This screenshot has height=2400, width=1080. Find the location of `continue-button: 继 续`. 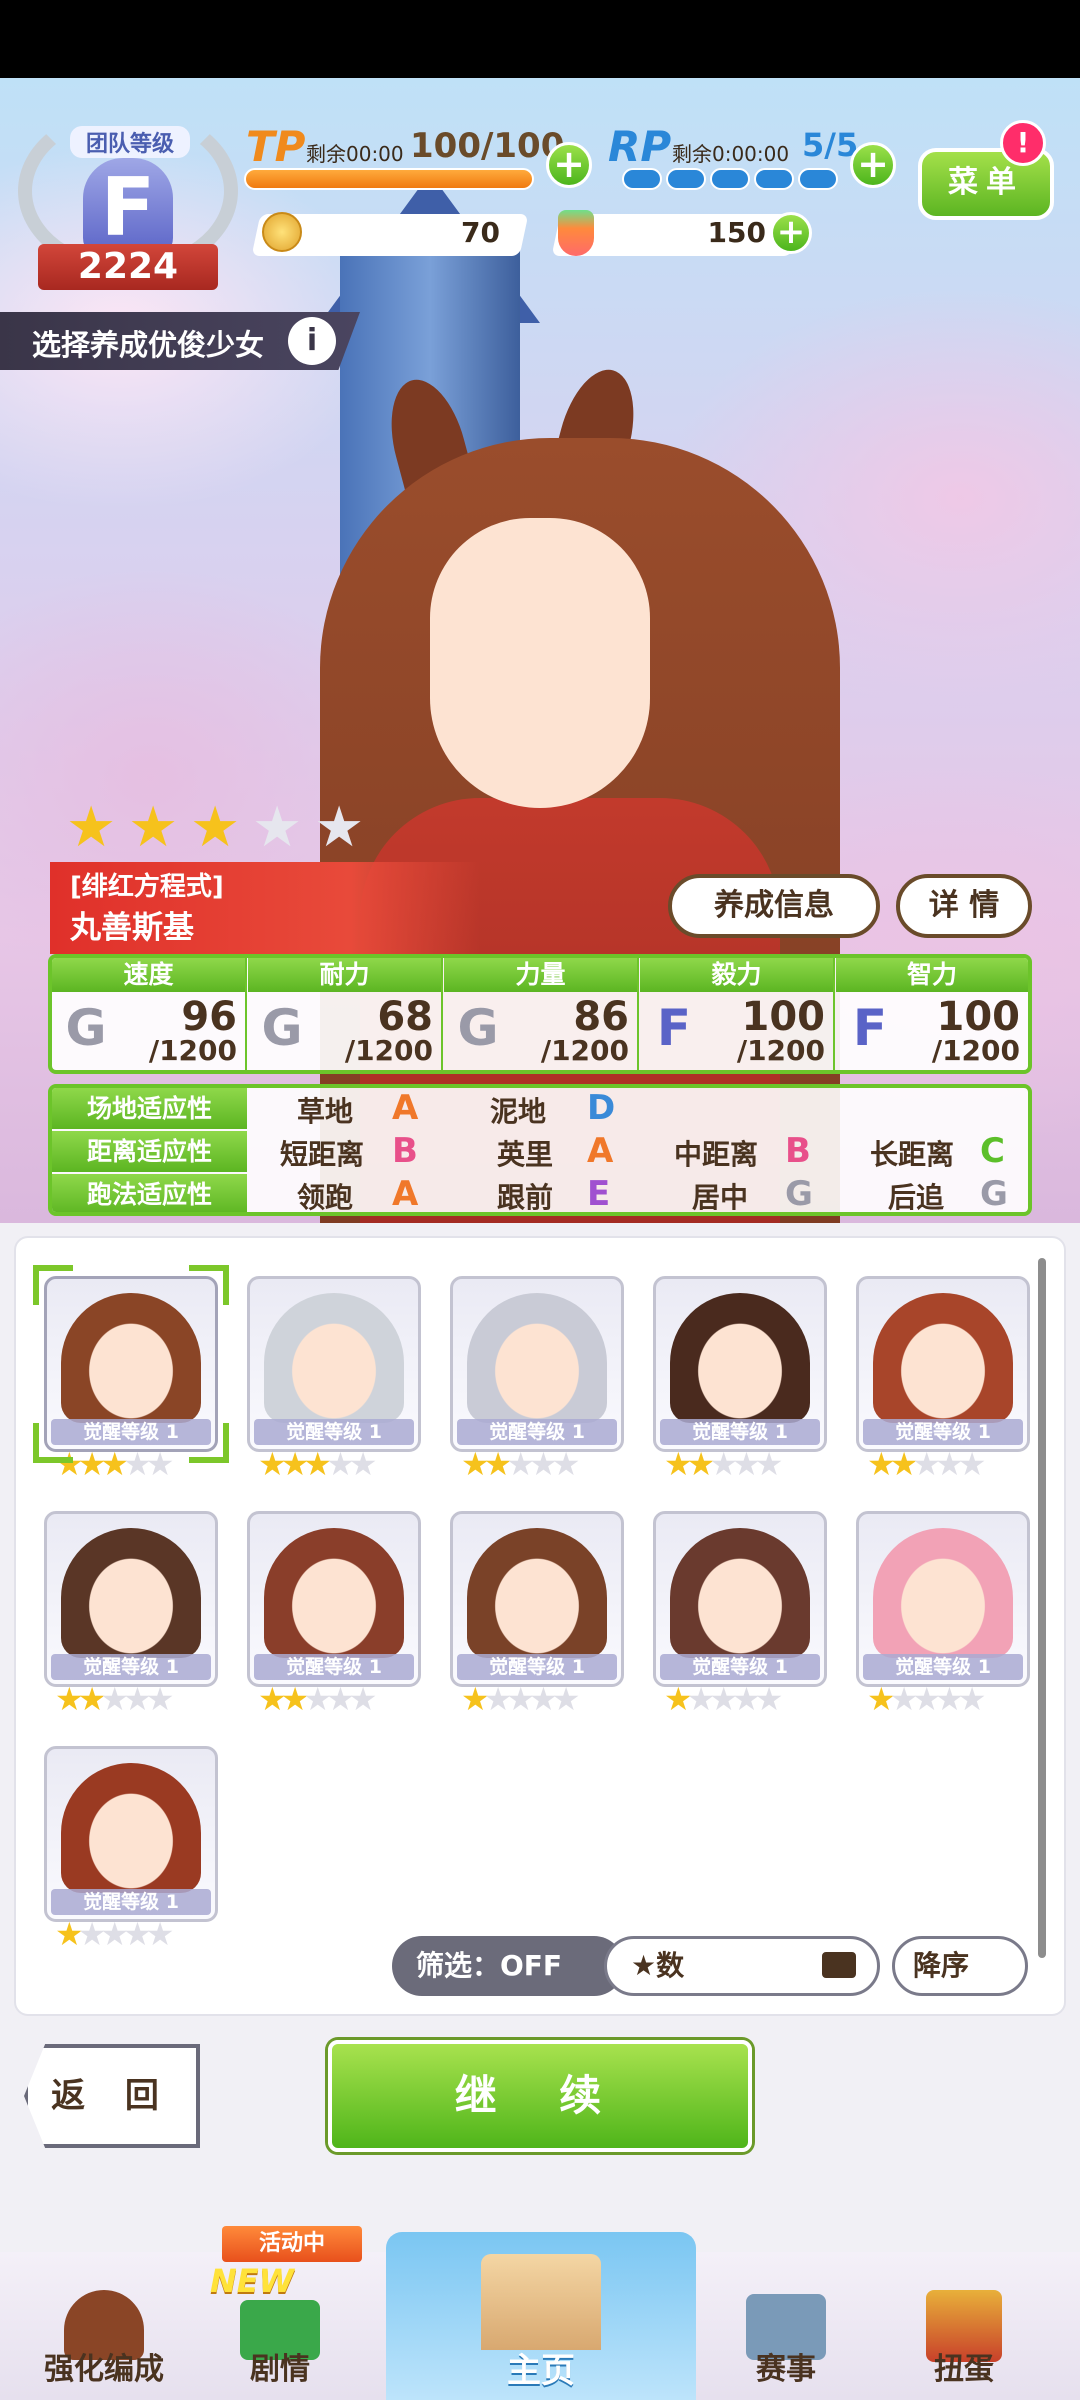

continue-button: 继 续 is located at coordinates (540, 2096).